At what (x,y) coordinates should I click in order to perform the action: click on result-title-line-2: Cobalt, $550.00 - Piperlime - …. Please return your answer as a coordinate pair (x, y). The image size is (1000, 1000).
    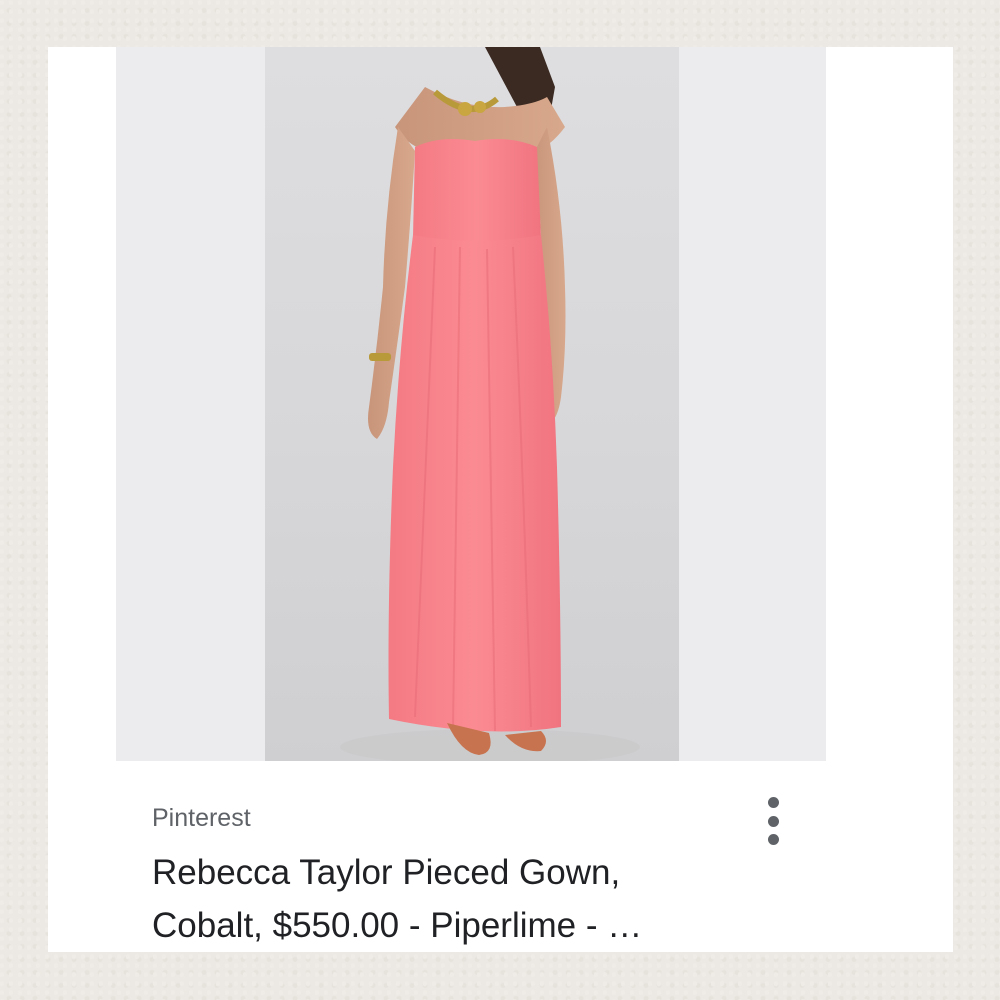
    Looking at the image, I should click on (502, 925).